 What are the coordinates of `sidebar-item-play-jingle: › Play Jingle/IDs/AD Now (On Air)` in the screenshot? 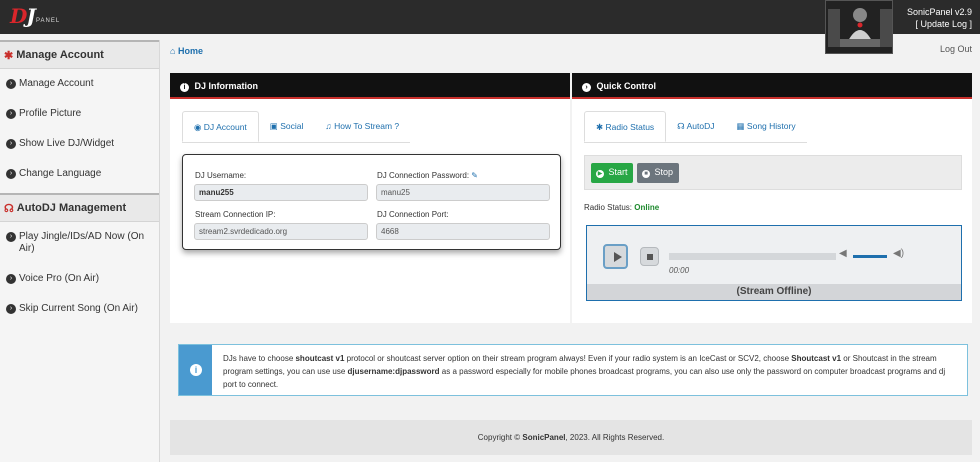 It's located at (79, 243).